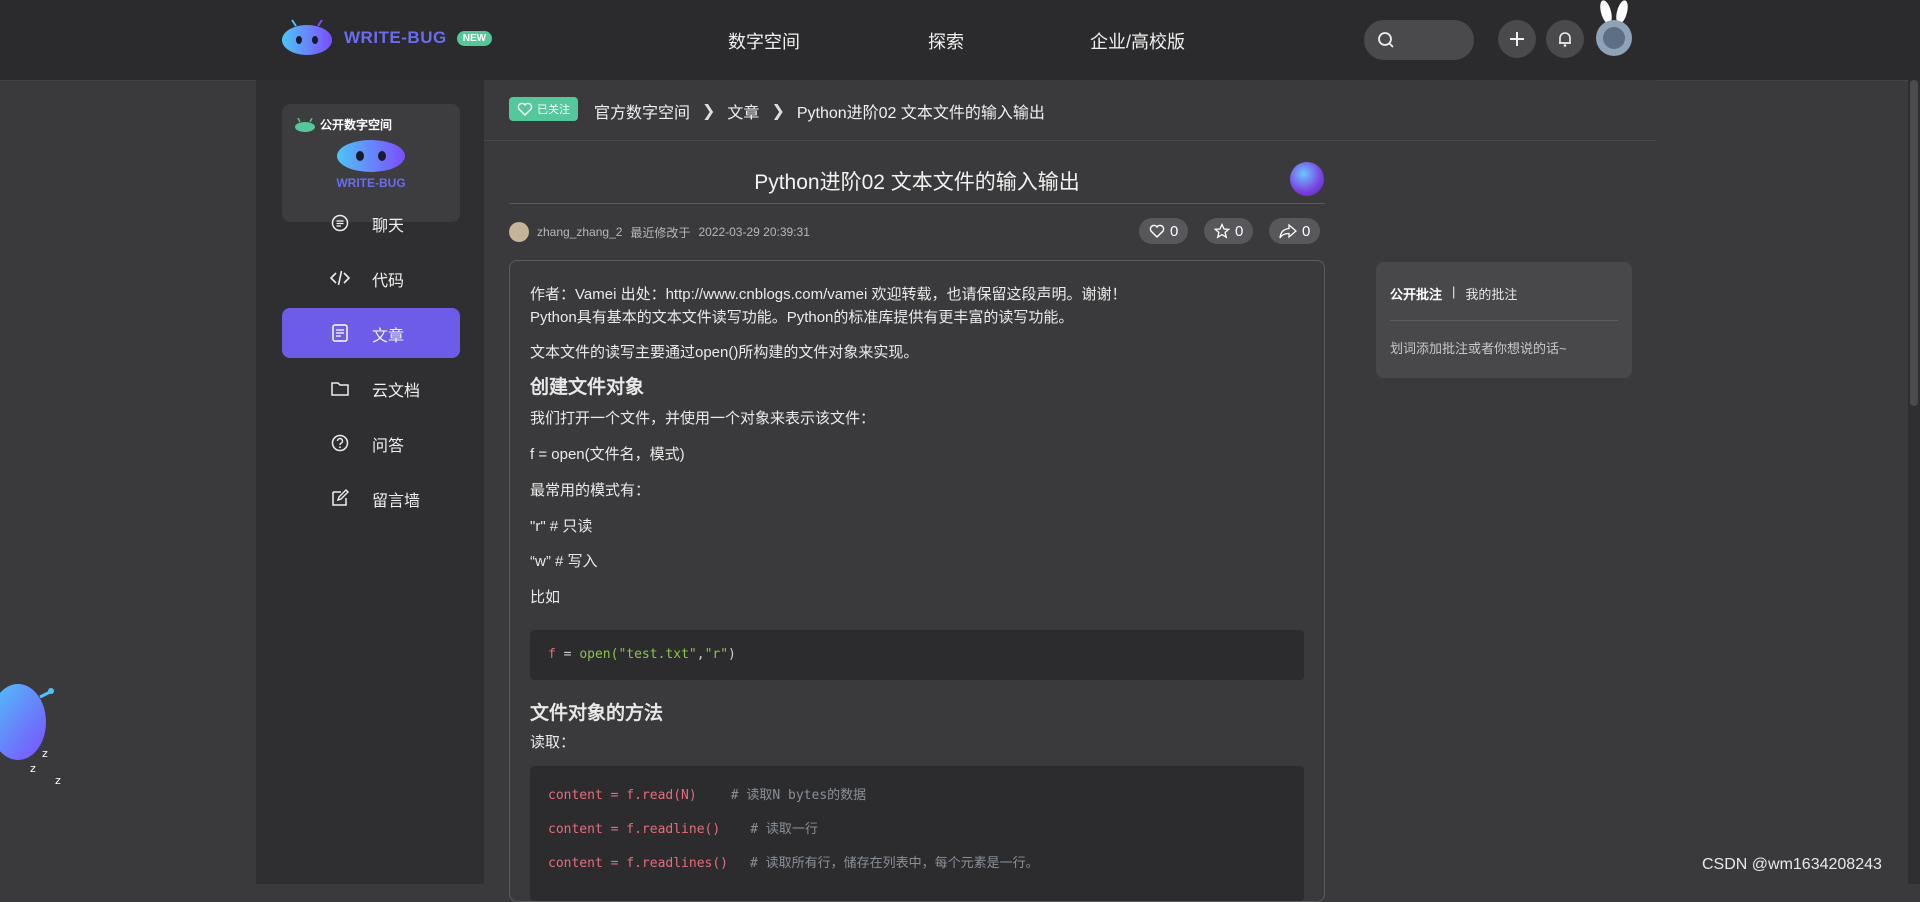 This screenshot has height=902, width=1920. Describe the element at coordinates (1174, 231) in the screenshot. I see `like-count: 0` at that location.